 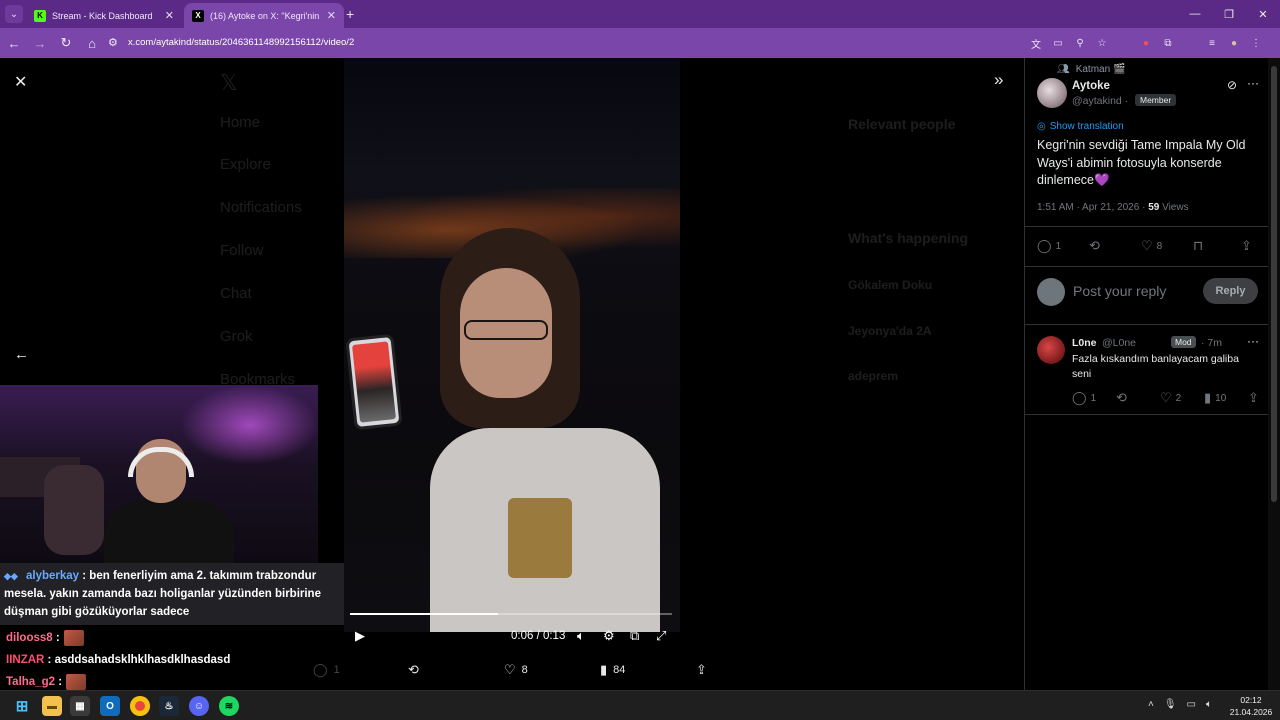 I want to click on tab-kick-dashboard: K Stream - Kick Dashboard ✕, so click(x=104, y=15).